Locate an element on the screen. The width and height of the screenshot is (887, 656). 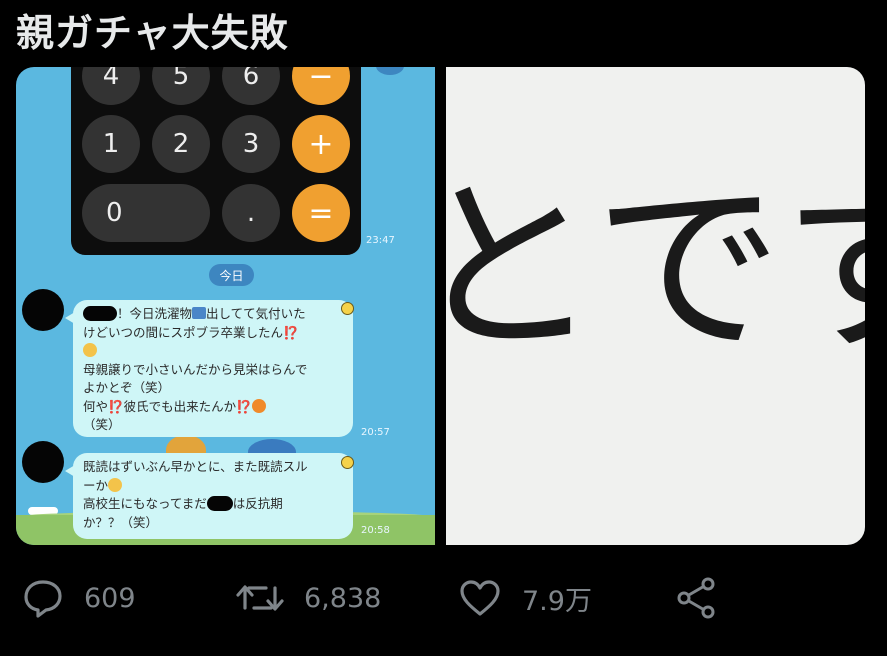
angry-face-icon is located at coordinates (258, 405).